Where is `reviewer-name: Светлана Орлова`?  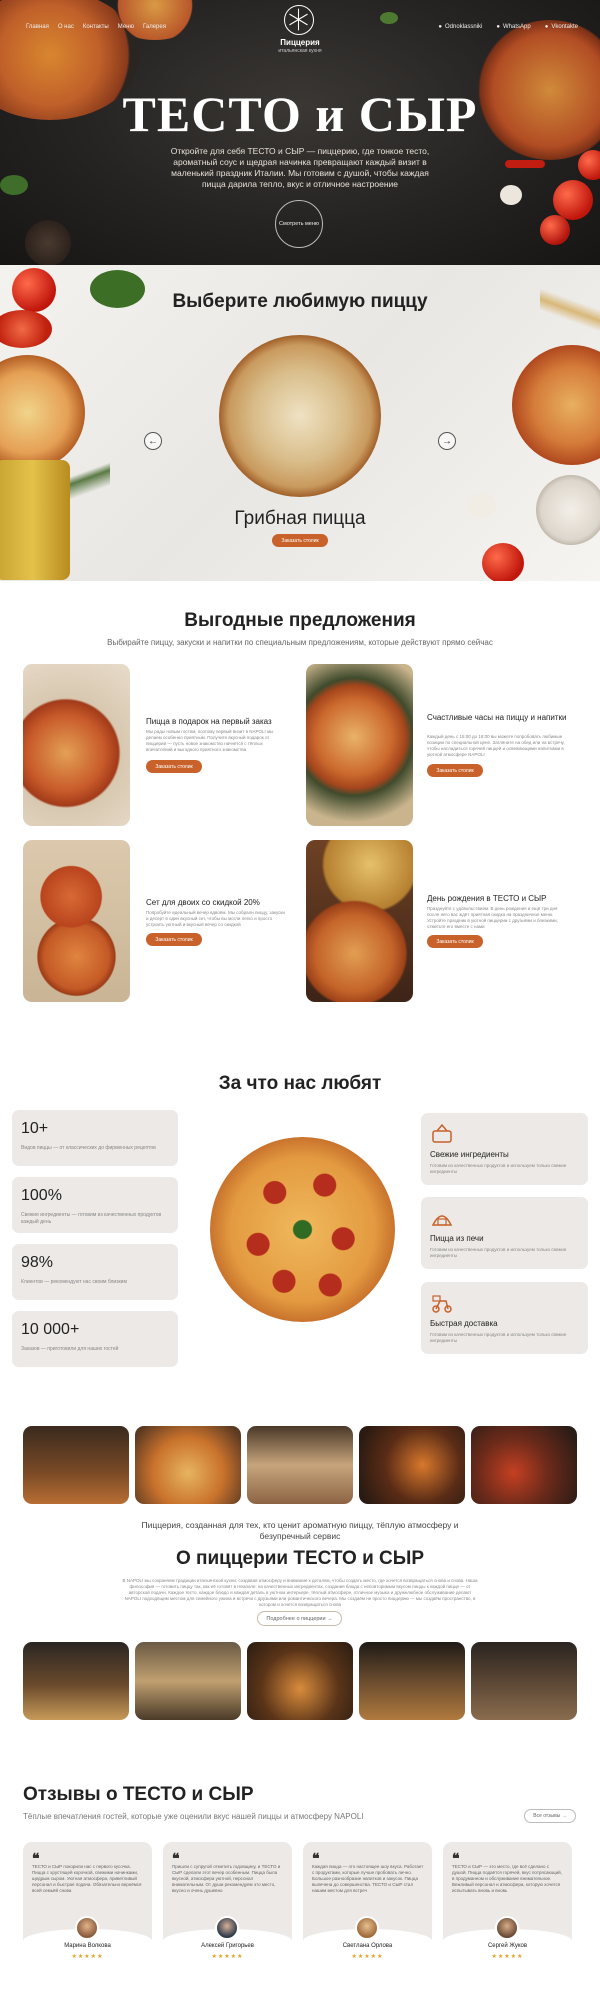
reviewer-name: Светлана Орлова is located at coordinates (367, 1946).